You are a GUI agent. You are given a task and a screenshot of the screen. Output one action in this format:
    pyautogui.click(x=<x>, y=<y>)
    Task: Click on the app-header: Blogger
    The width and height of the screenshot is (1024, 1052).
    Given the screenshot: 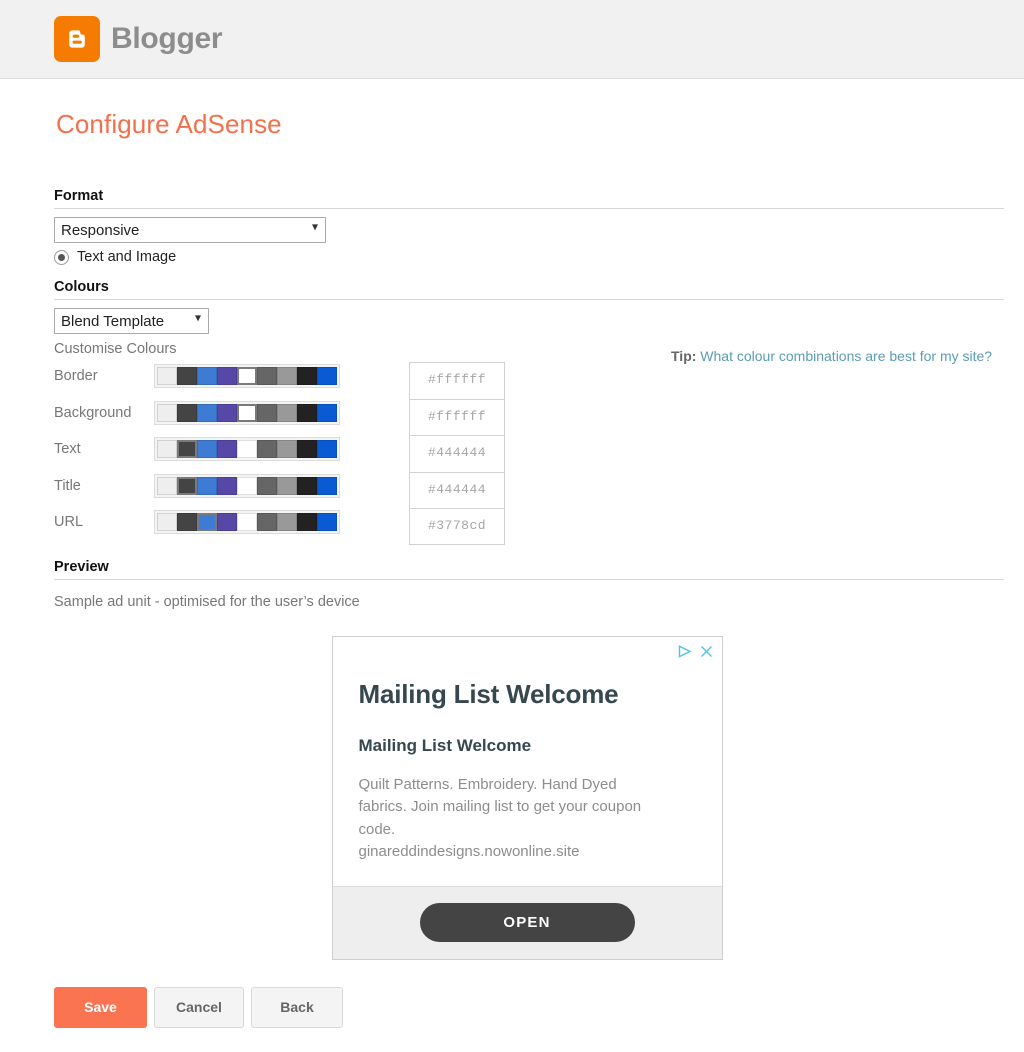 What is the action you would take?
    pyautogui.click(x=512, y=39)
    